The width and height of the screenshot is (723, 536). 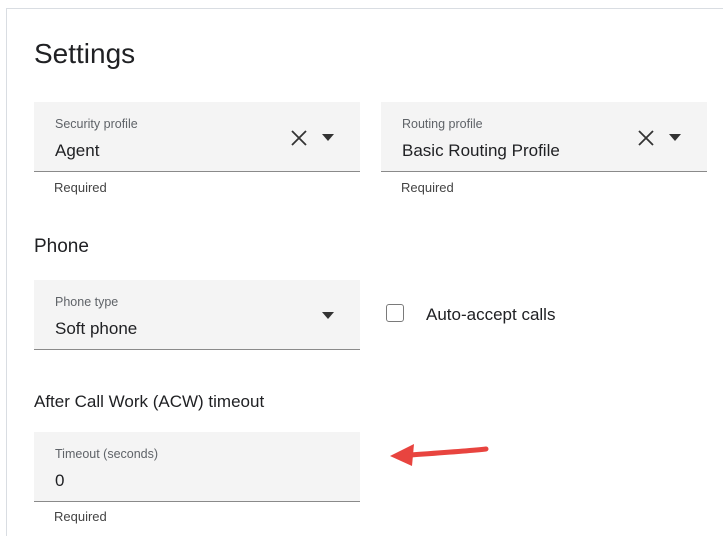 What do you see at coordinates (77, 150) in the screenshot?
I see `security-profile-value: Agent` at bounding box center [77, 150].